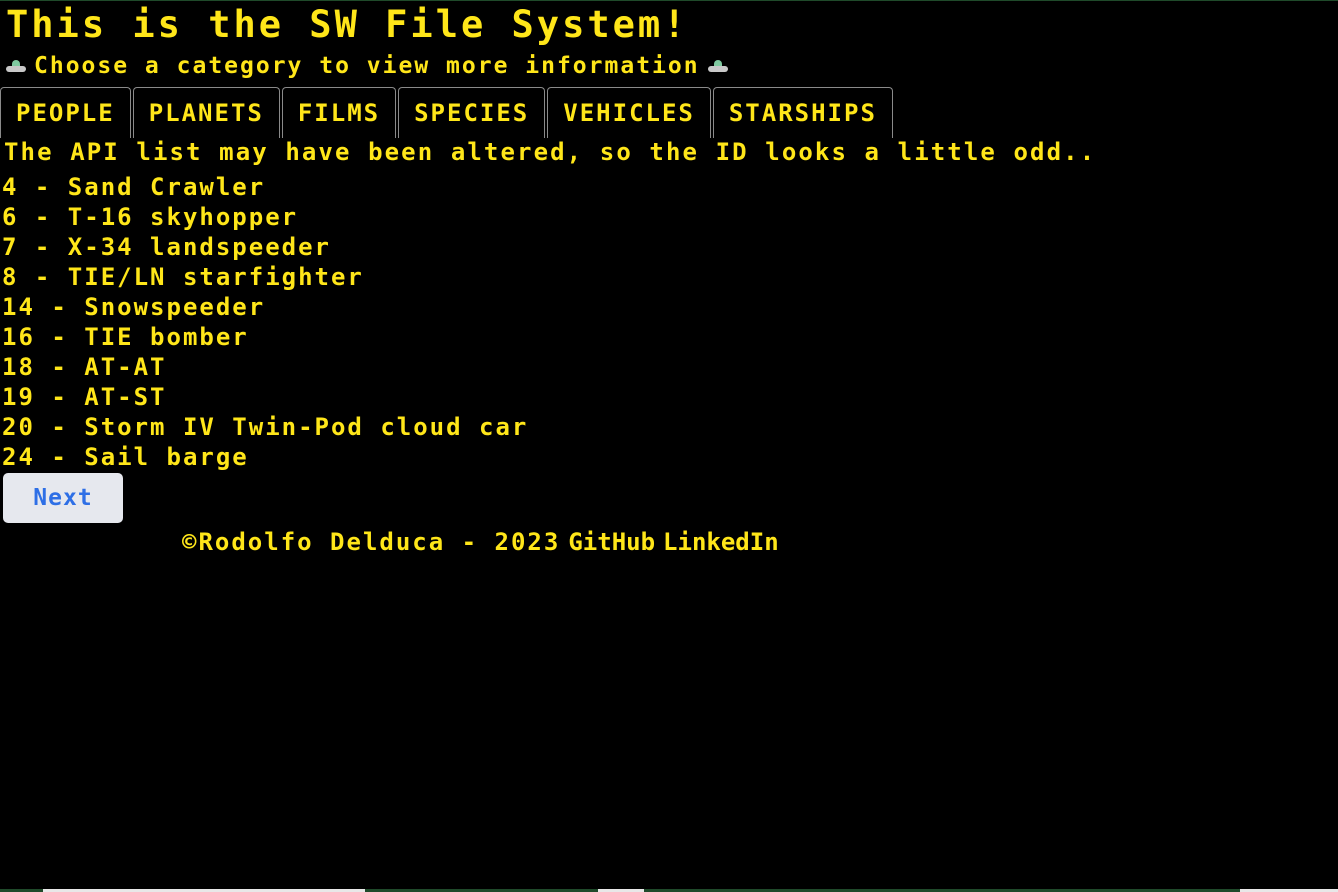 Image resolution: width=1338 pixels, height=892 pixels. Describe the element at coordinates (265, 337) in the screenshot. I see `list-item: 16 - TIE bomber` at that location.